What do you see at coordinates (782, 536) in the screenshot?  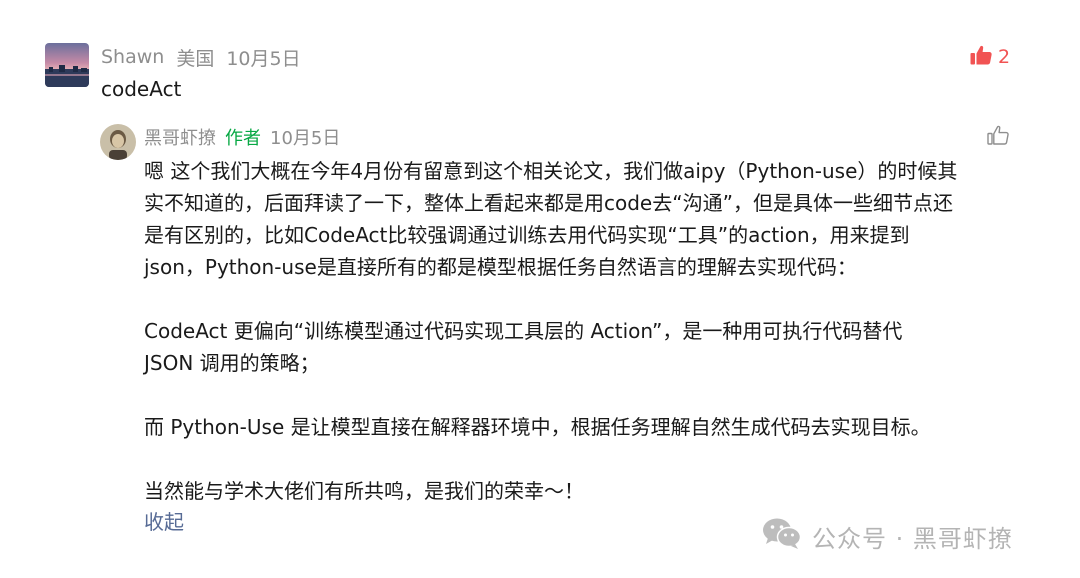 I see `wechat-icon` at bounding box center [782, 536].